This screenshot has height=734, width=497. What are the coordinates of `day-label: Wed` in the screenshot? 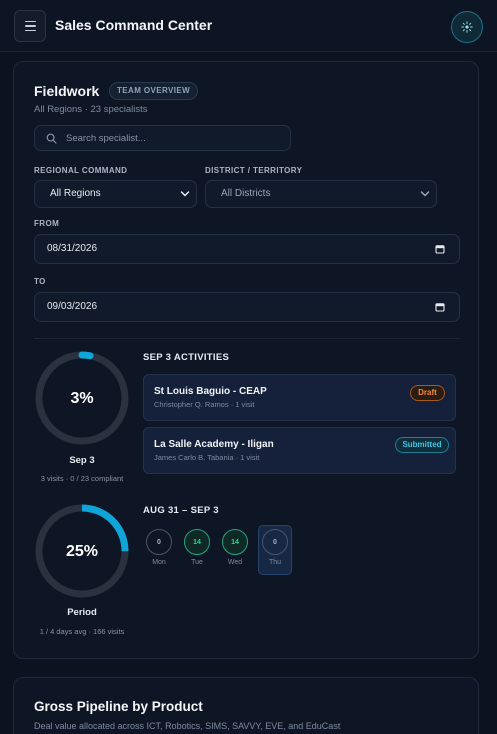 It's located at (235, 562).